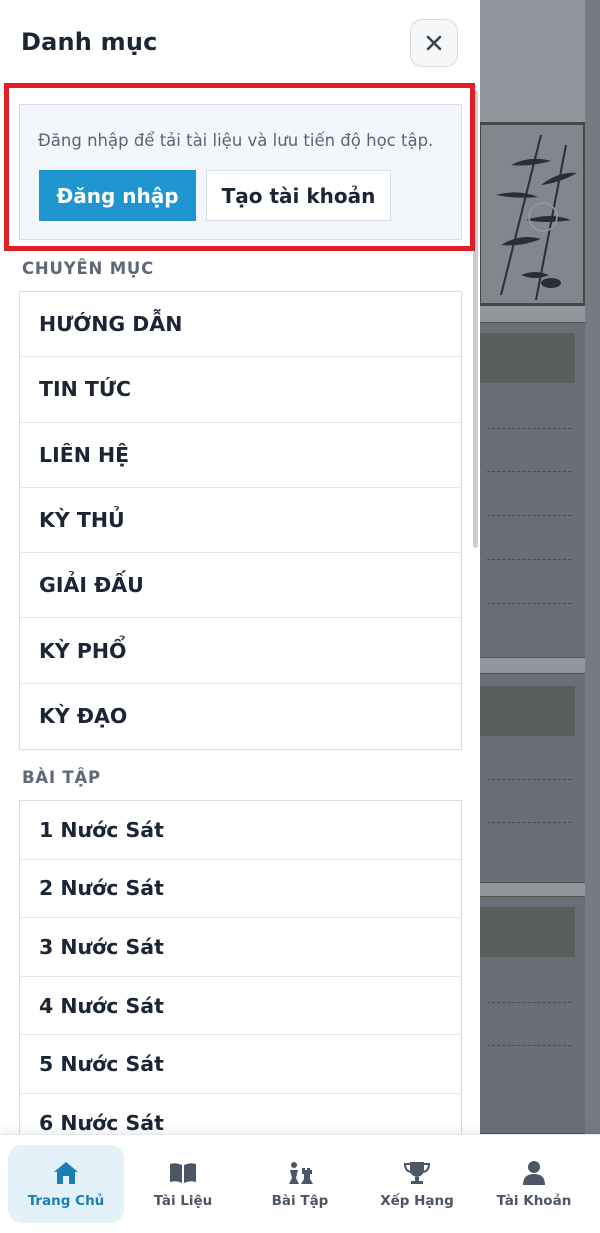 This screenshot has width=600, height=1233. I want to click on drawer-title: Danh mục, so click(89, 42).